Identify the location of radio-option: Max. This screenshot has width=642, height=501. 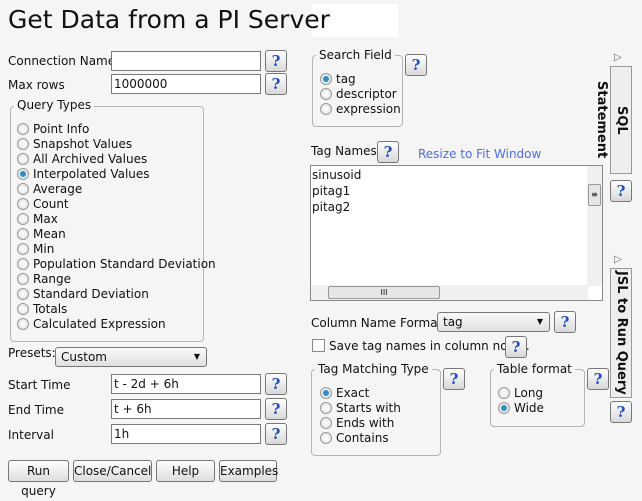
(116, 218).